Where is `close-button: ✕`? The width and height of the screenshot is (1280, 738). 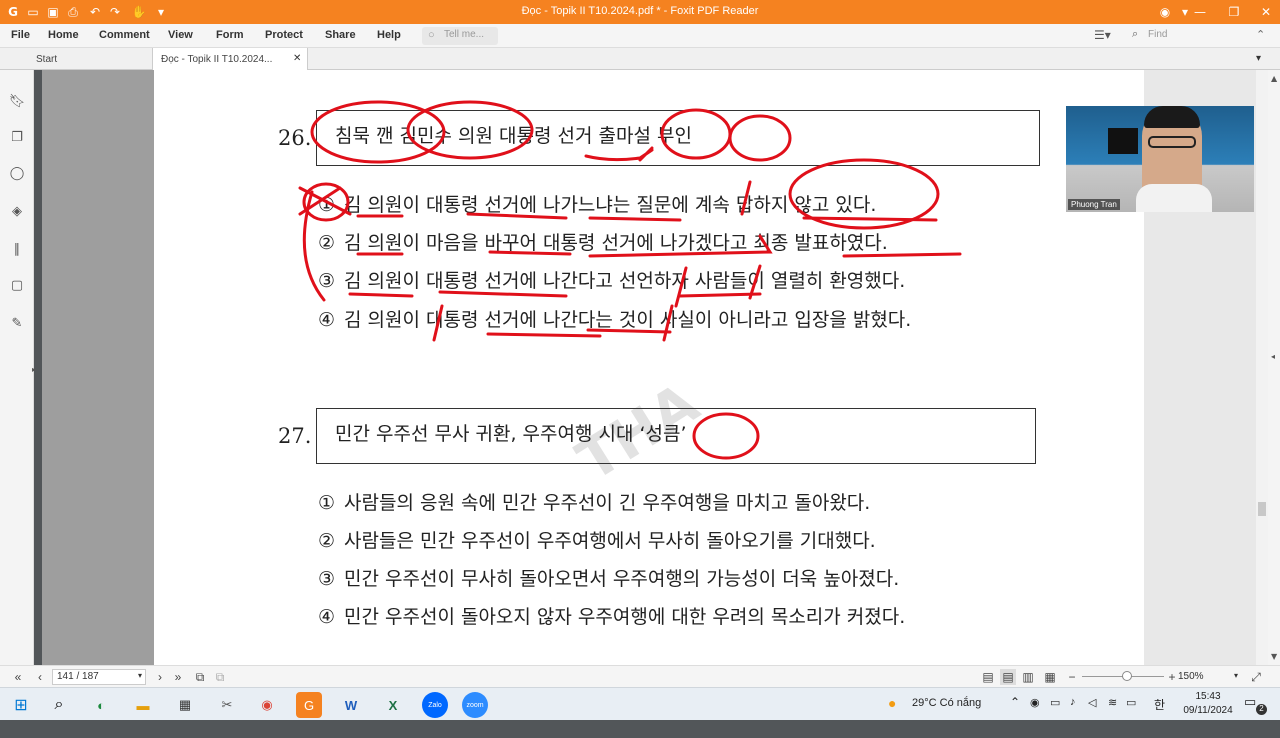
close-button: ✕ is located at coordinates (1263, 12).